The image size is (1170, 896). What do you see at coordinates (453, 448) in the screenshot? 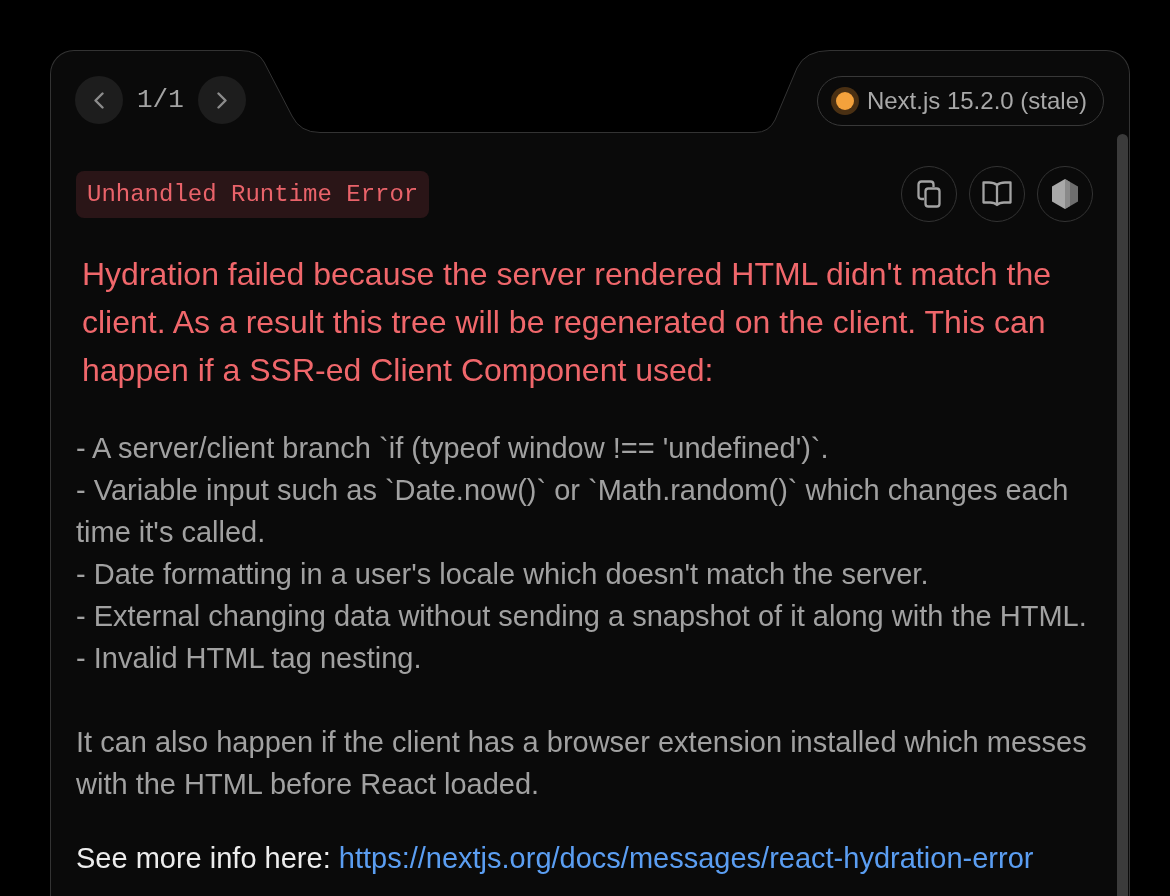
I see `cause-item: - A server/client branch `if (typeof window !== 'undefined')`.` at bounding box center [453, 448].